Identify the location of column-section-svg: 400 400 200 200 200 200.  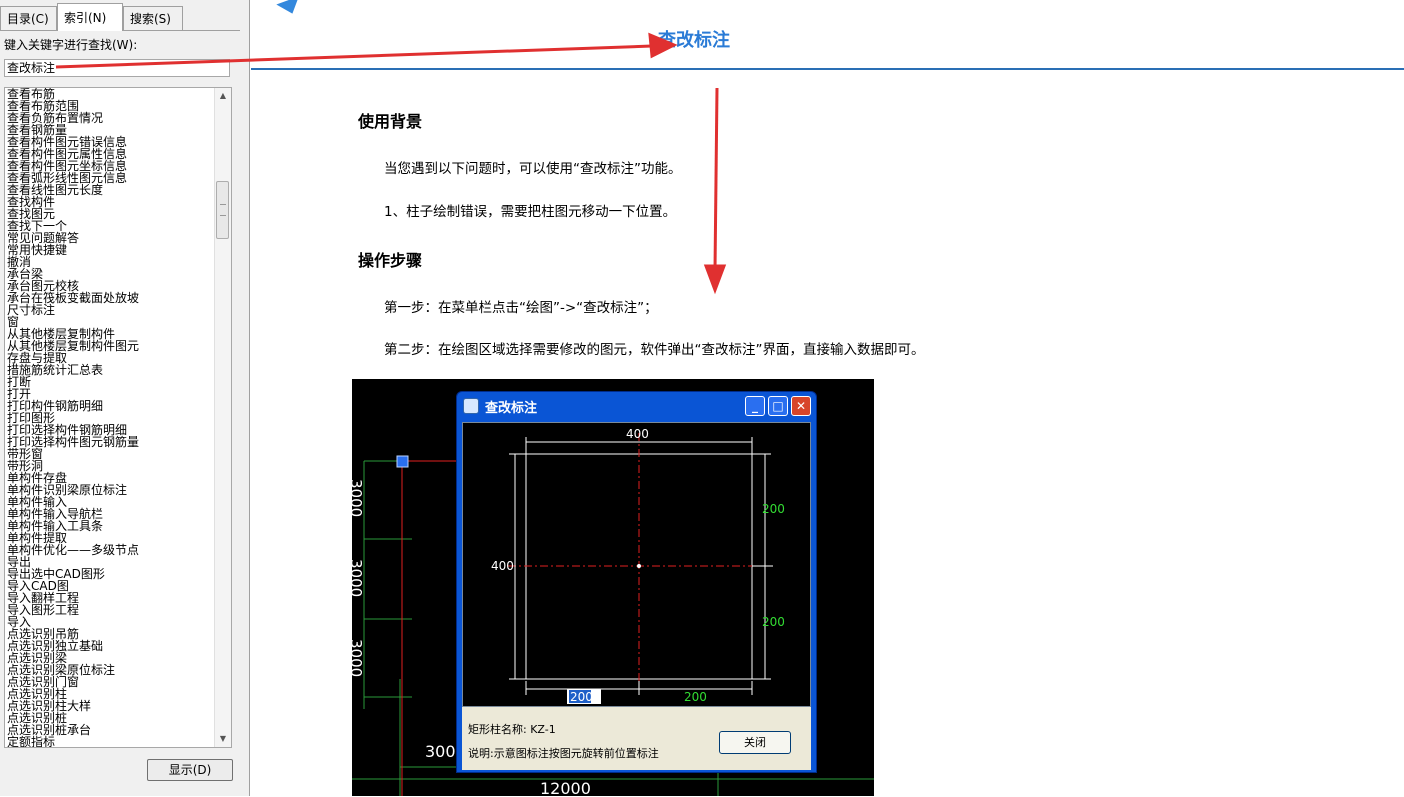
(638, 565).